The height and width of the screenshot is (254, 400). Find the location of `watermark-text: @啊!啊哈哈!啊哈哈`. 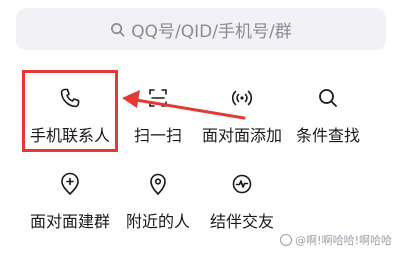

watermark-text: @啊!啊哈哈!啊哈哈 is located at coordinates (343, 240).